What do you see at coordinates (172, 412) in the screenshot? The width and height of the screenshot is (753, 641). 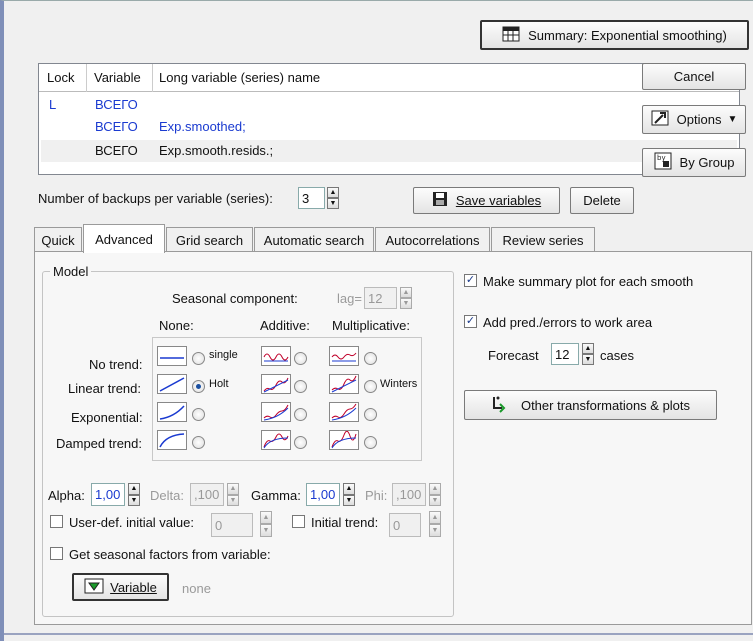 I see `none-exponential-thumbnail` at bounding box center [172, 412].